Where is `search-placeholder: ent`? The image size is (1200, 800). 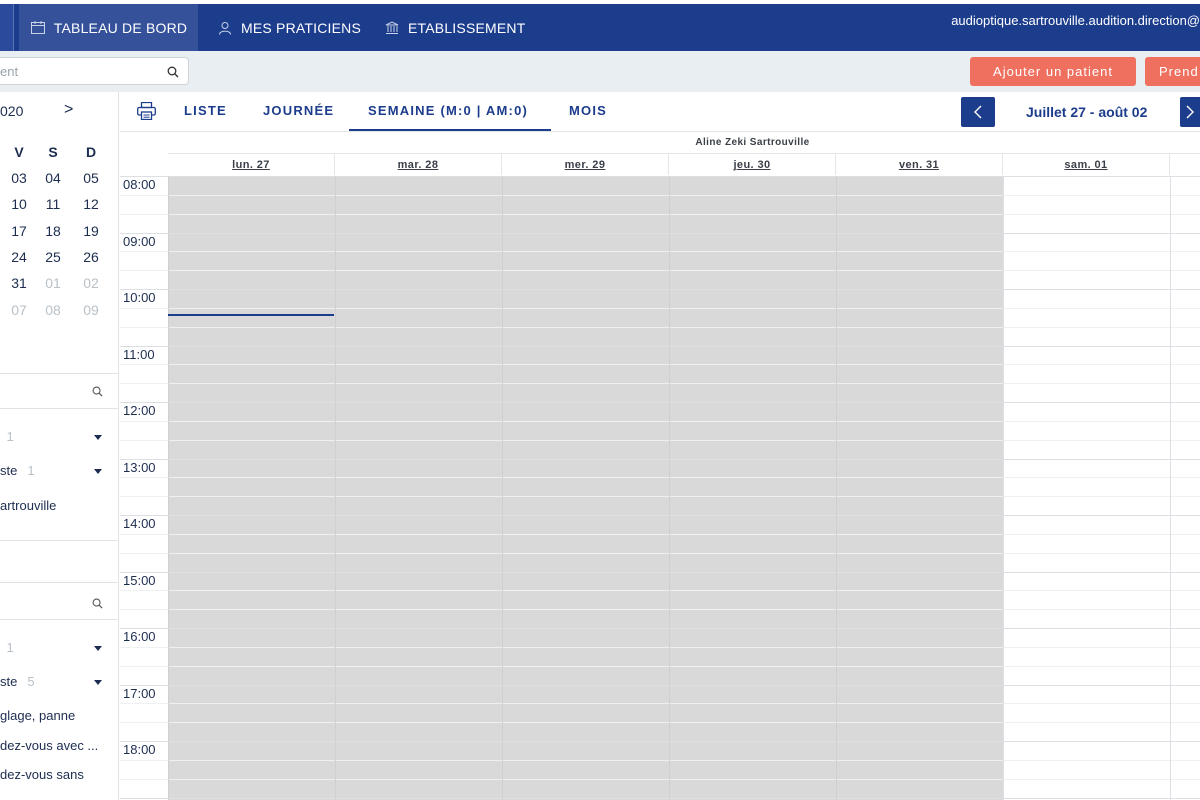 search-placeholder: ent is located at coordinates (9, 71).